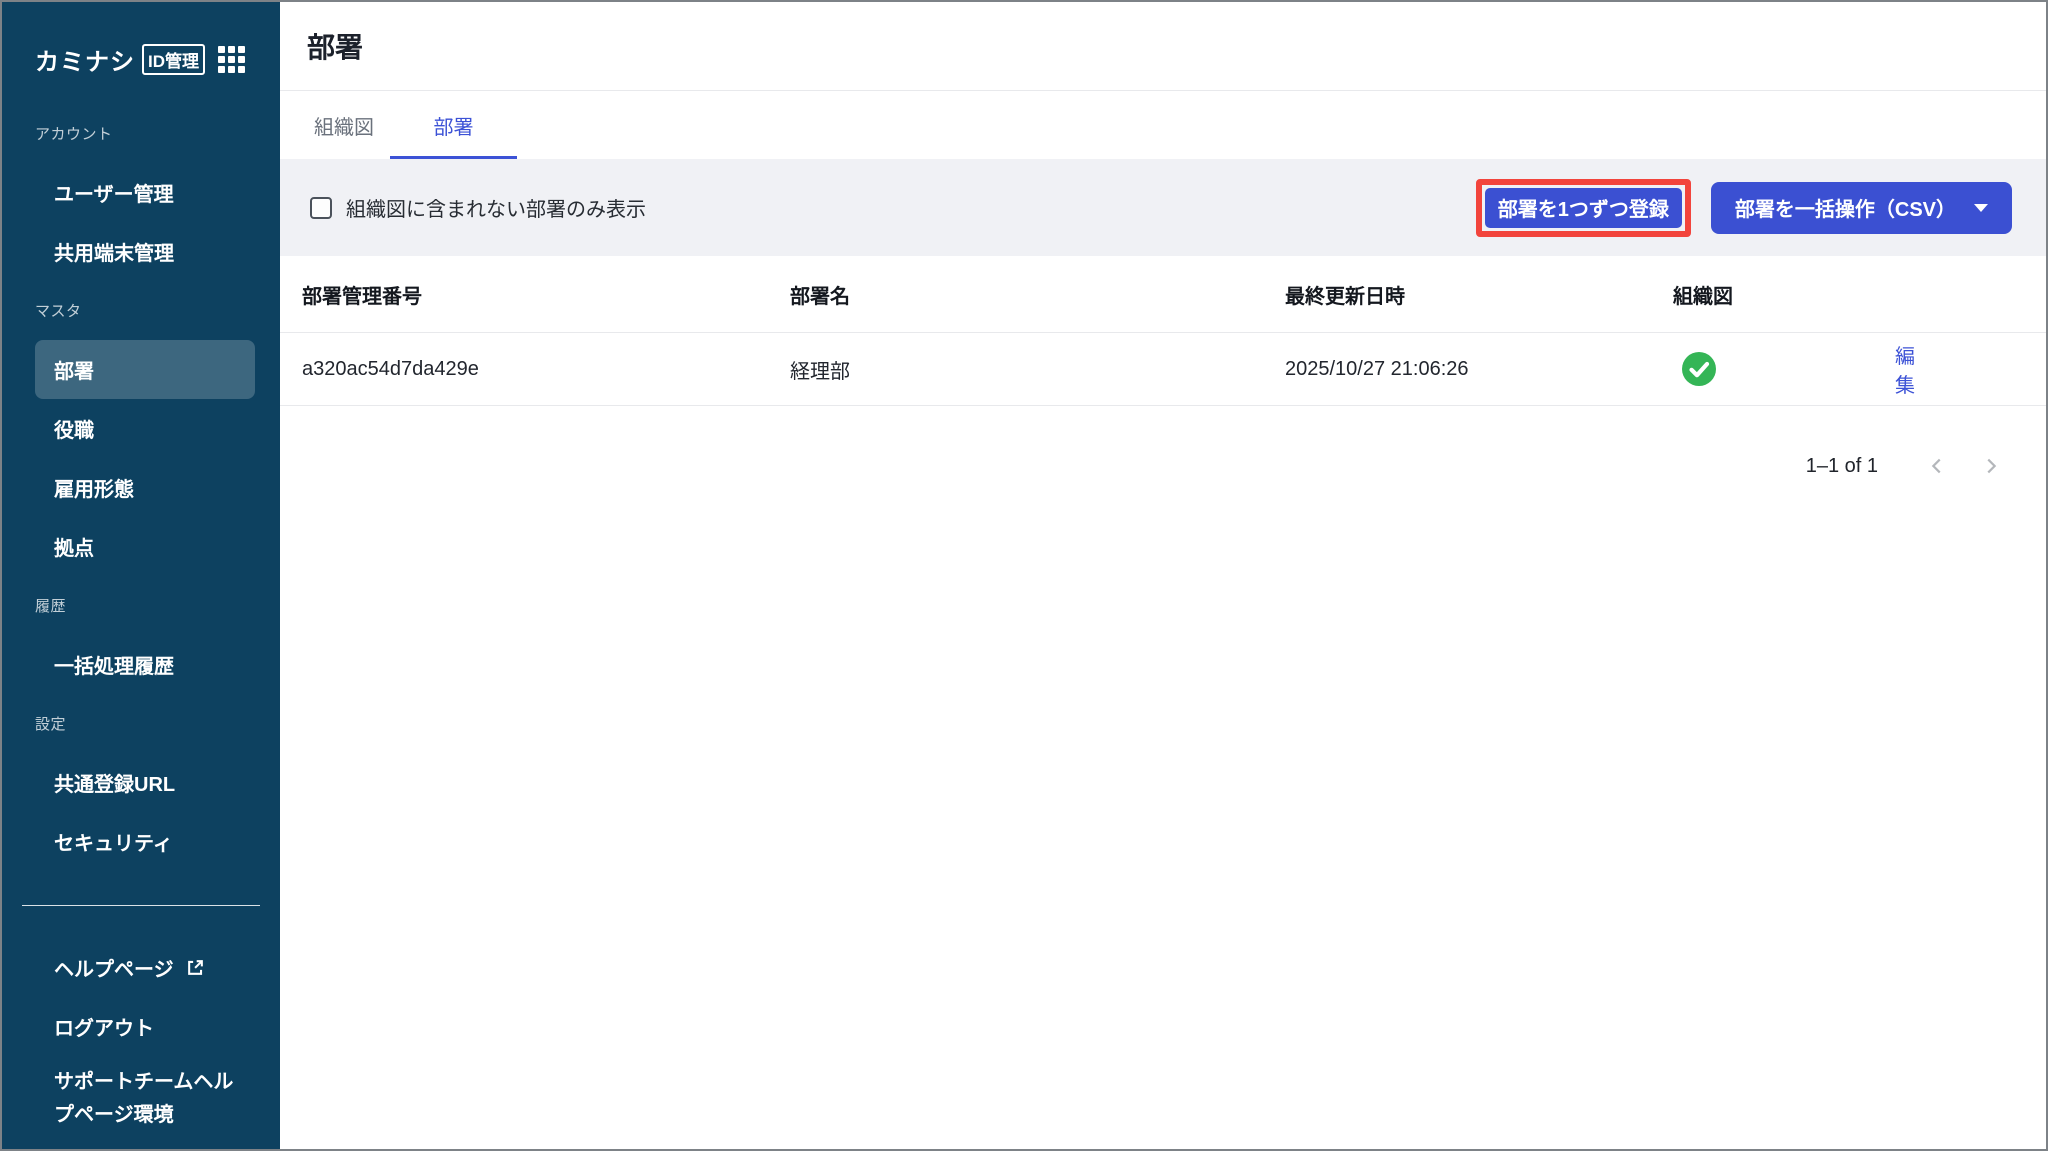 Image resolution: width=2048 pixels, height=1151 pixels. What do you see at coordinates (195, 967) in the screenshot?
I see `external-link-icon` at bounding box center [195, 967].